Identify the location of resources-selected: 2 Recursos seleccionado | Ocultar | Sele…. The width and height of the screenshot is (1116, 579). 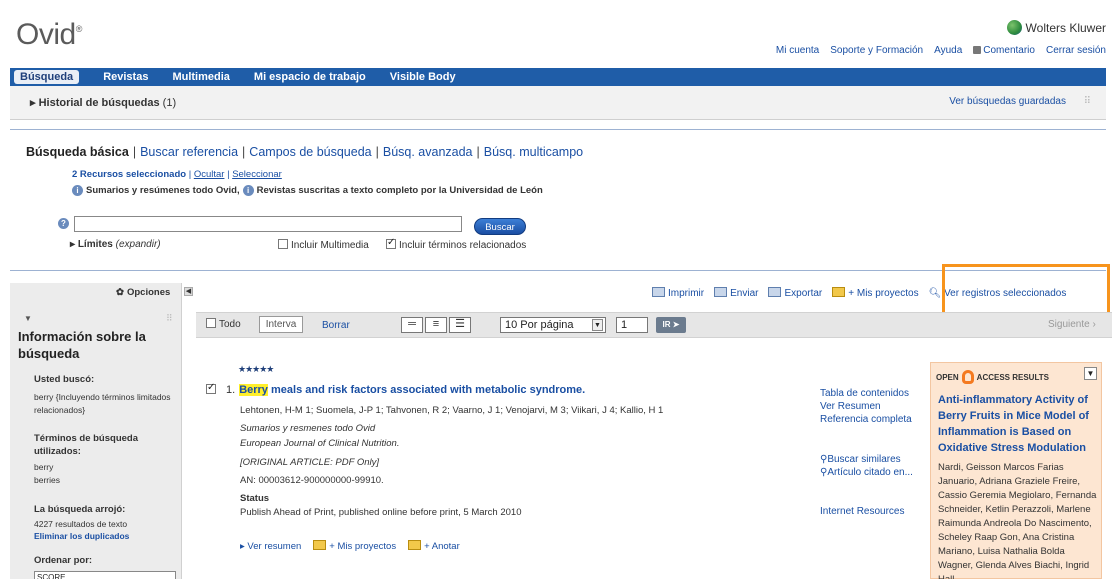
(177, 174).